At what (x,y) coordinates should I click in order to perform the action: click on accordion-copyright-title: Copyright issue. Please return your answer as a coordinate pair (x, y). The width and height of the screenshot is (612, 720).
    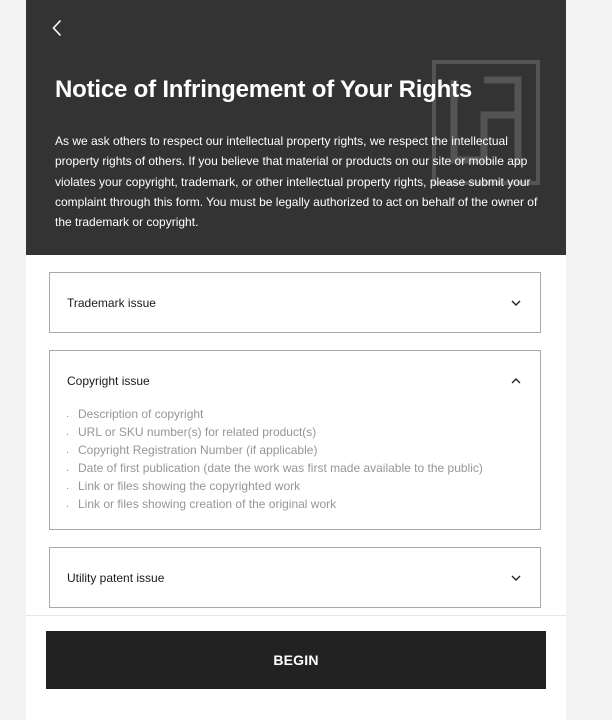
    Looking at the image, I should click on (108, 381).